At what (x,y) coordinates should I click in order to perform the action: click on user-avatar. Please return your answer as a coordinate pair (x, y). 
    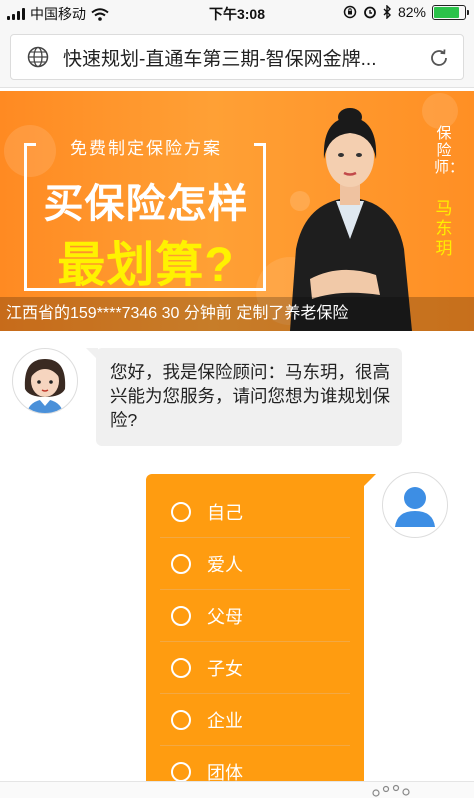
    Looking at the image, I should click on (415, 505).